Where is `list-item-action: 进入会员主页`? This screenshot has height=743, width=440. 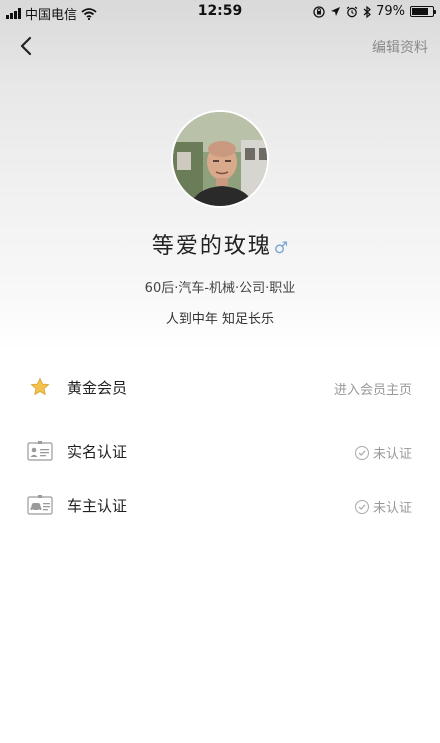 list-item-action: 进入会员主页 is located at coordinates (373, 388).